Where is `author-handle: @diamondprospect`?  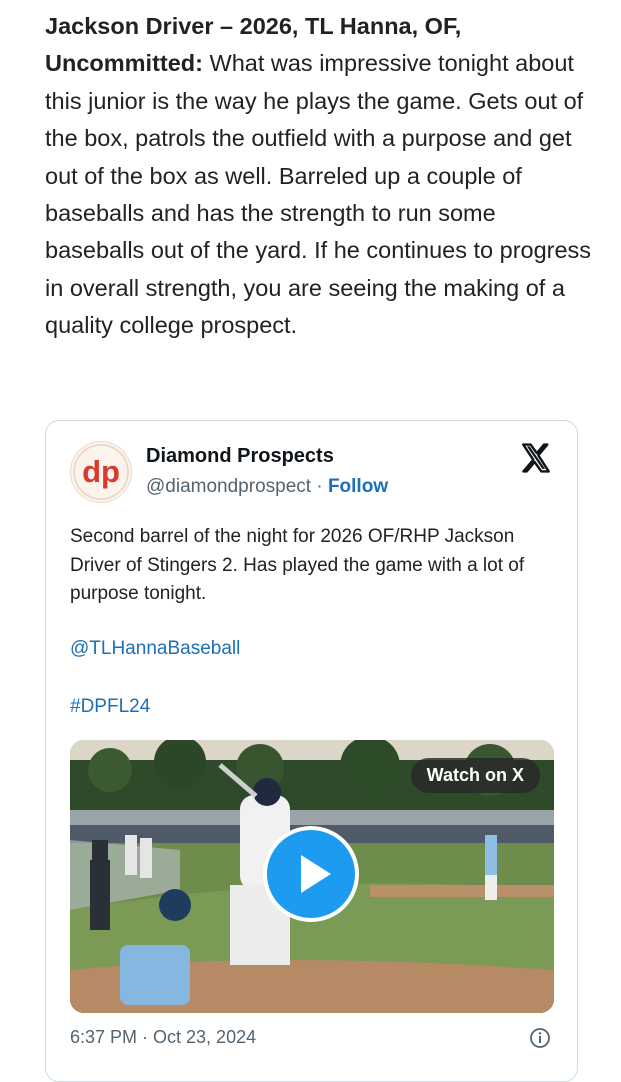 author-handle: @diamondprospect is located at coordinates (228, 486).